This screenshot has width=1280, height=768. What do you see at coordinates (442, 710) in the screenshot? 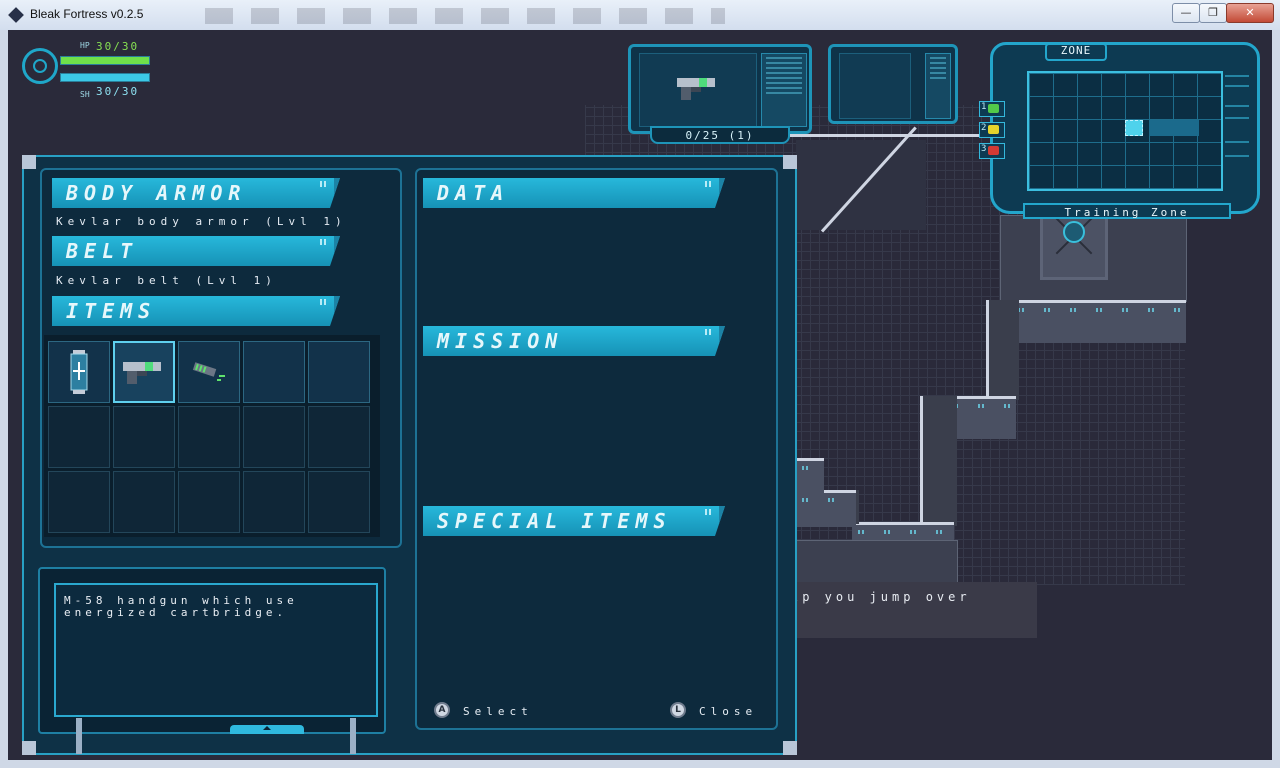
I see `a-button-icon: A` at bounding box center [442, 710].